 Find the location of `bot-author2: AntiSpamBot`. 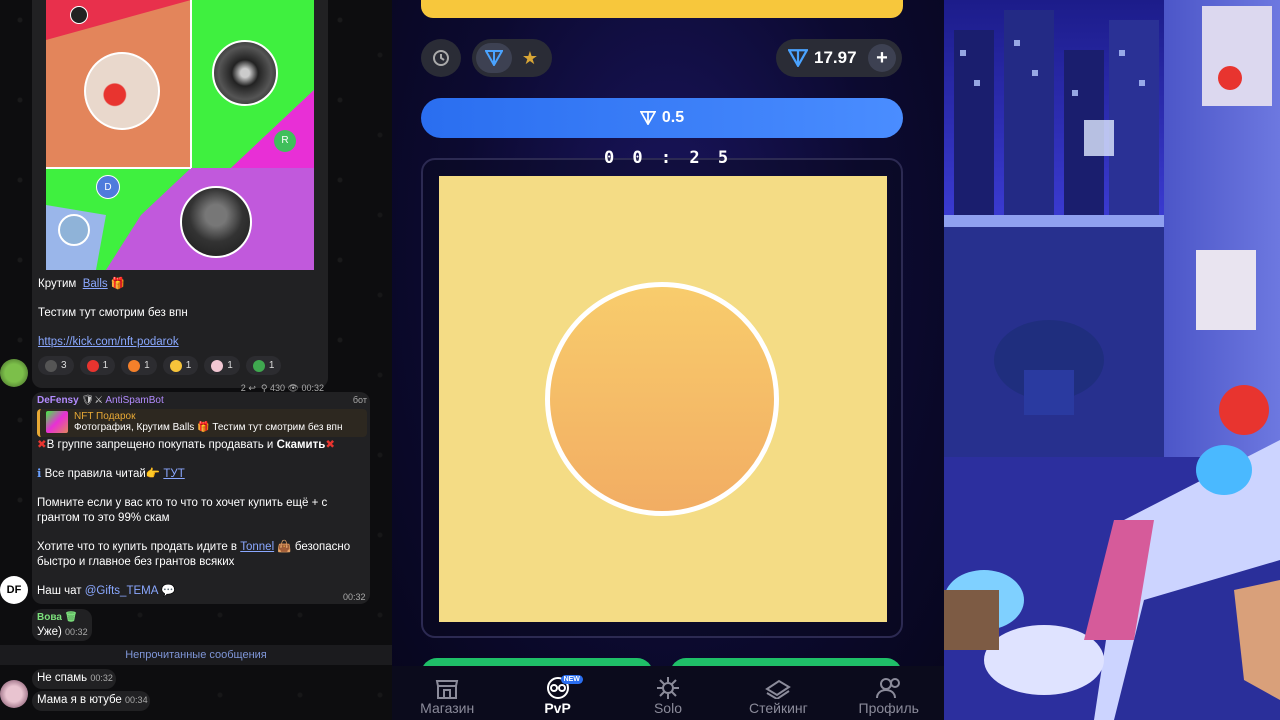

bot-author2: AntiSpamBot is located at coordinates (134, 400).